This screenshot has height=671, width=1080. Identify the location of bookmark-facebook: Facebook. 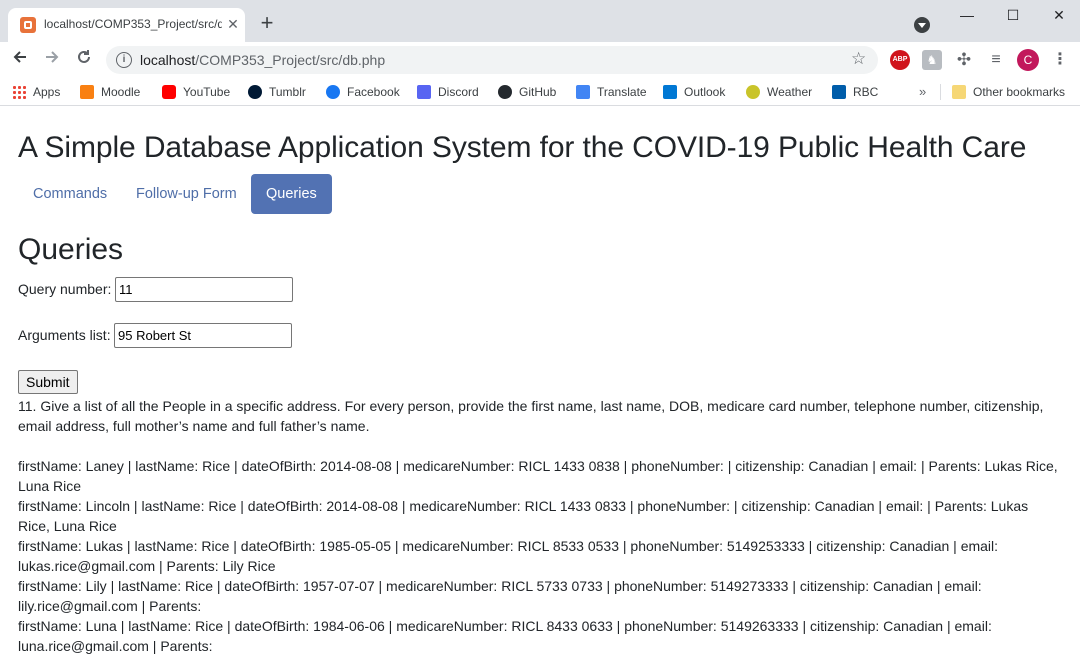
(363, 92).